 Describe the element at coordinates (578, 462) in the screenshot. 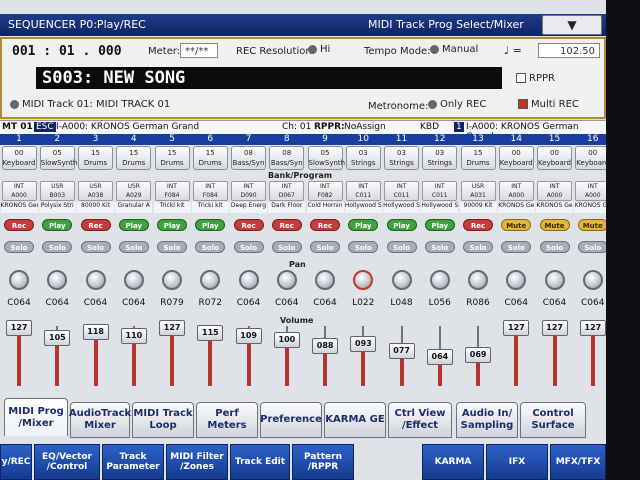

I see `tab-bottom-8: MFX/TFX` at that location.